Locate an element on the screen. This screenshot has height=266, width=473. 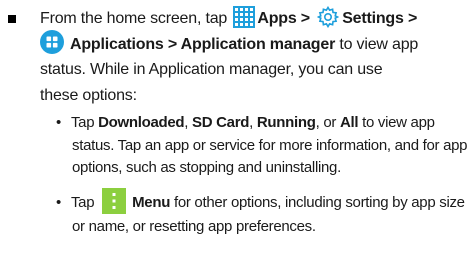
settings-gear-icon is located at coordinates (328, 16).